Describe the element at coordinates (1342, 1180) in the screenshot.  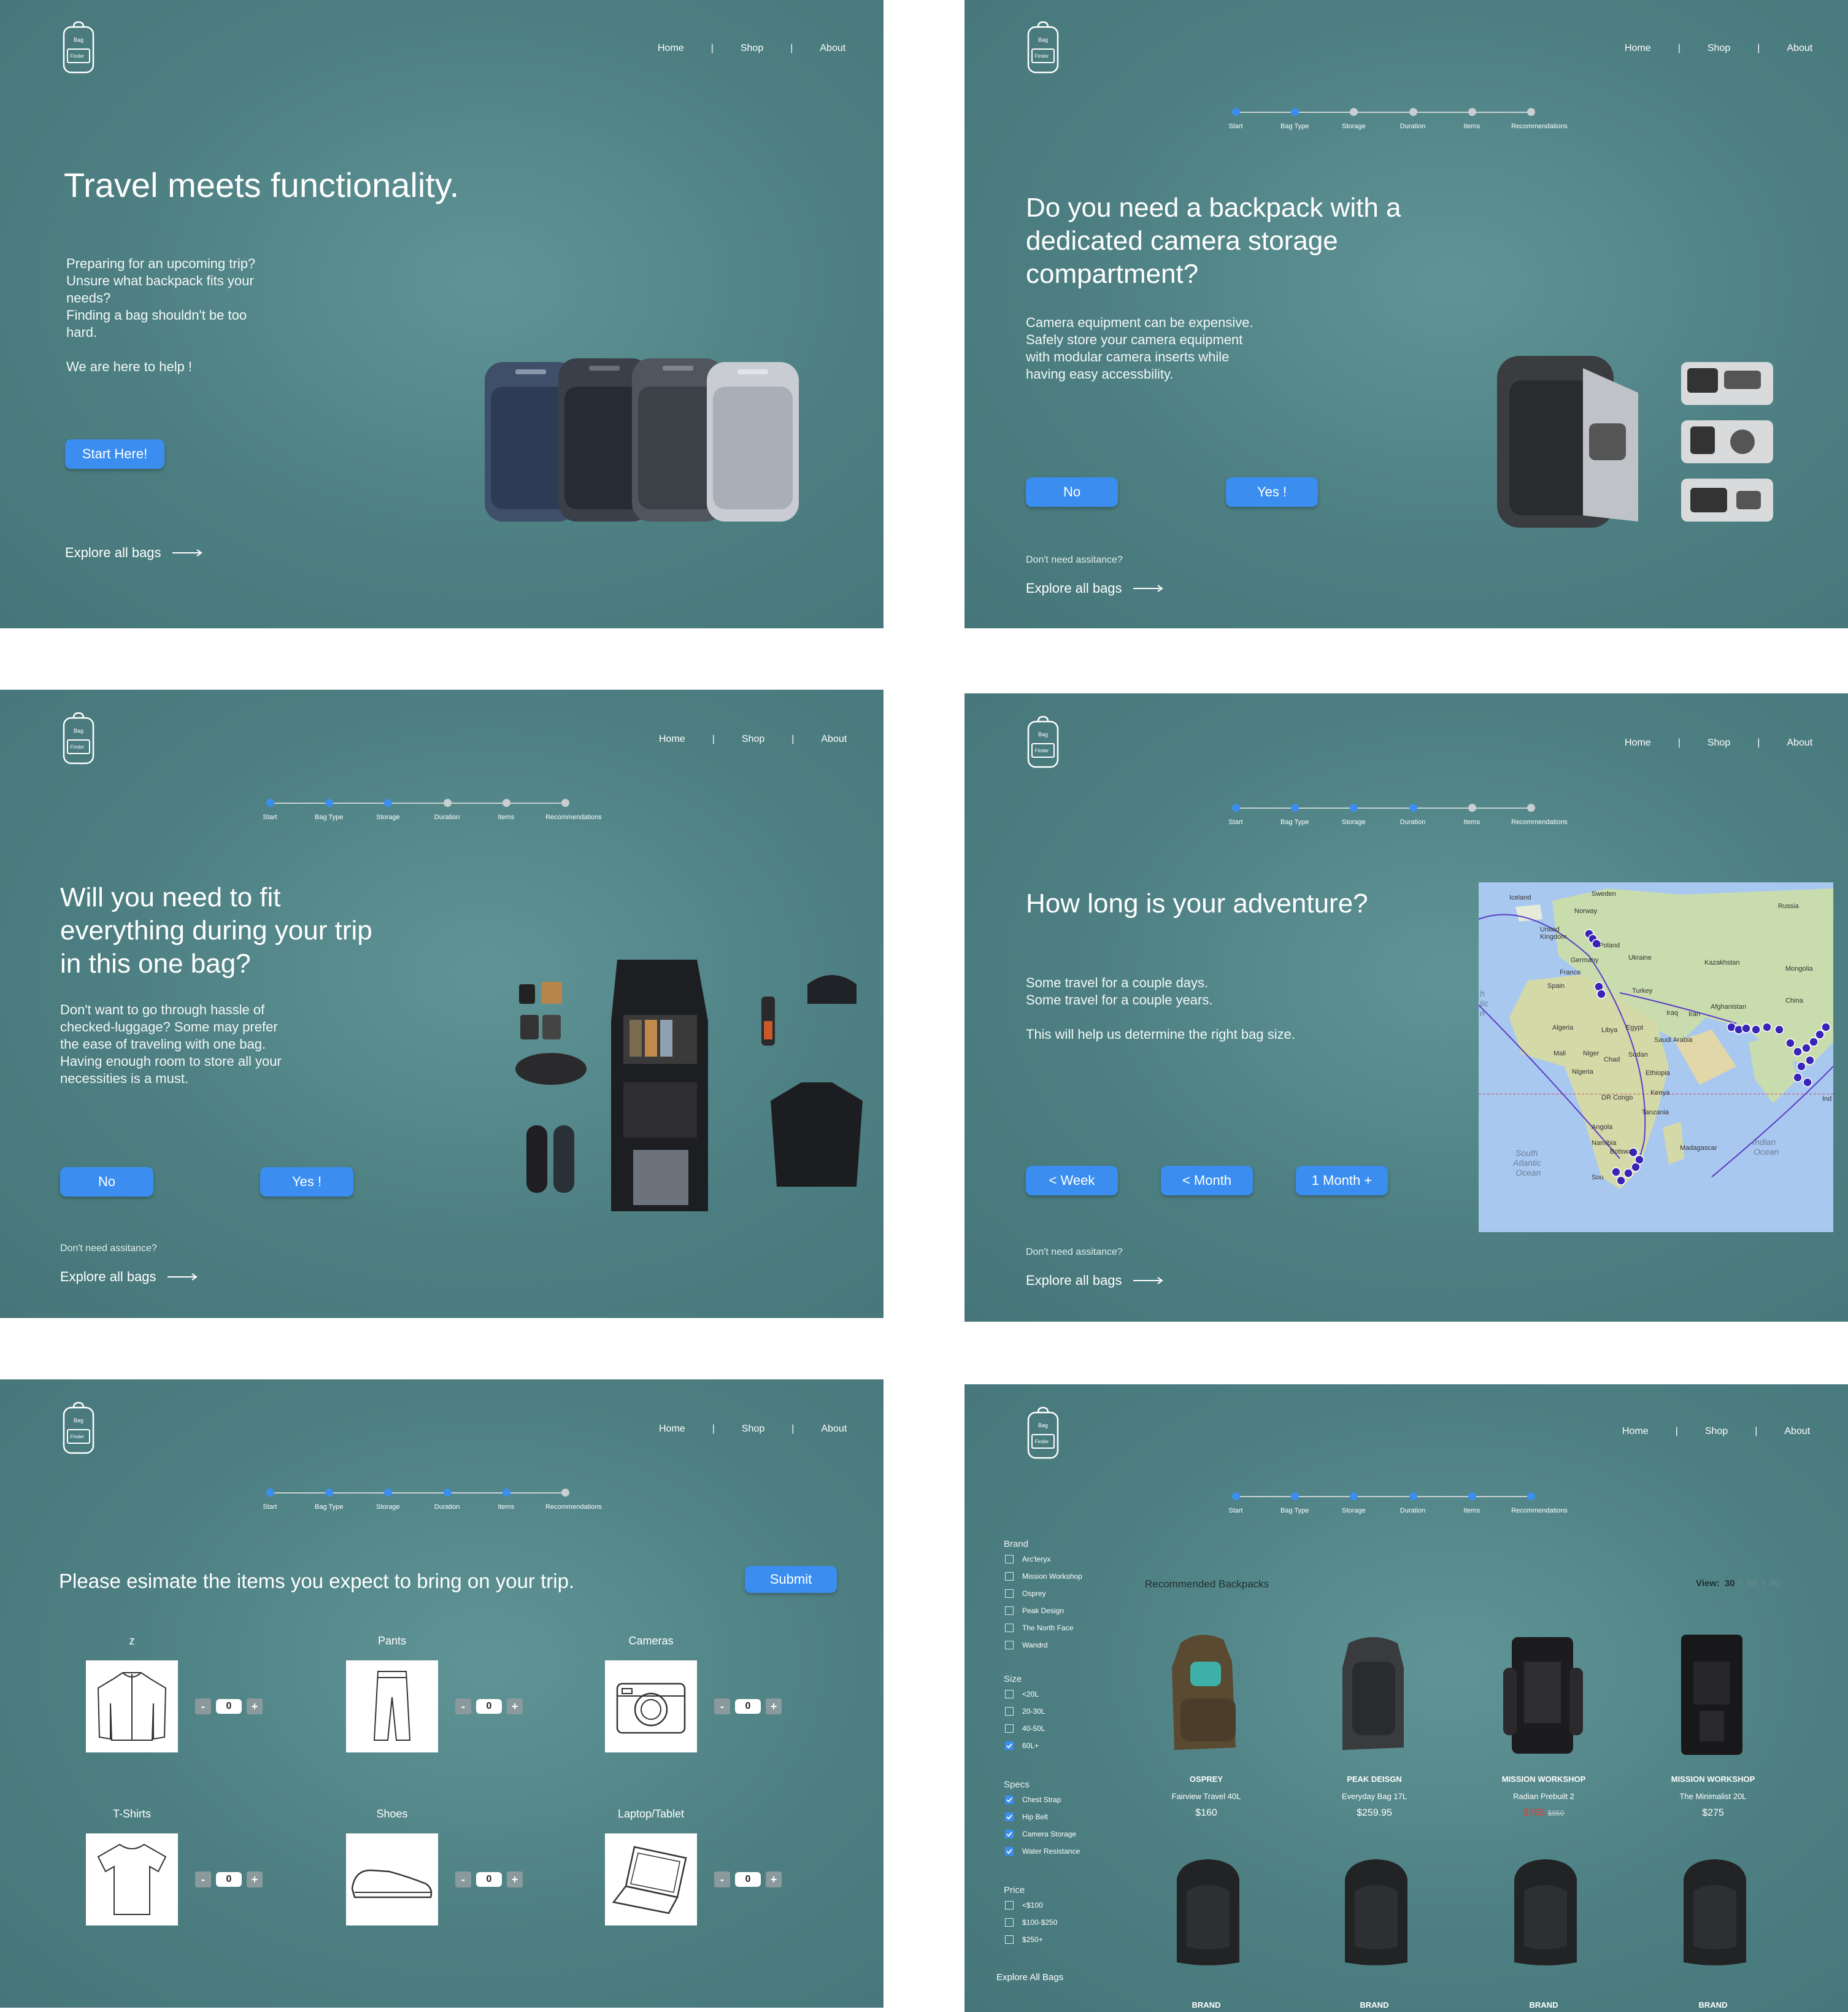
I see `month-plus-button: 1 Month +` at that location.